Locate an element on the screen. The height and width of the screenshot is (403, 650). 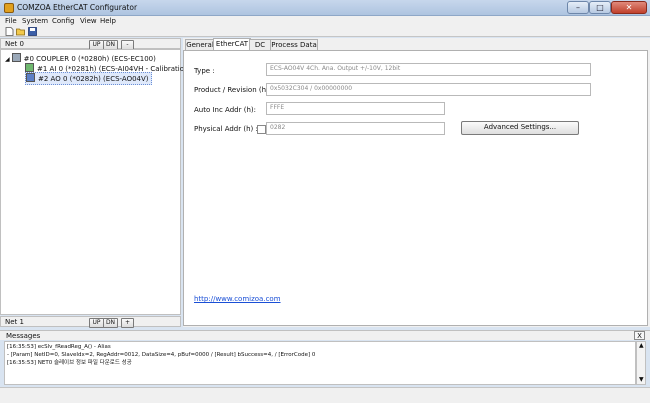
messages-scrollbar: ▲ ▼ is located at coordinates (641, 363).